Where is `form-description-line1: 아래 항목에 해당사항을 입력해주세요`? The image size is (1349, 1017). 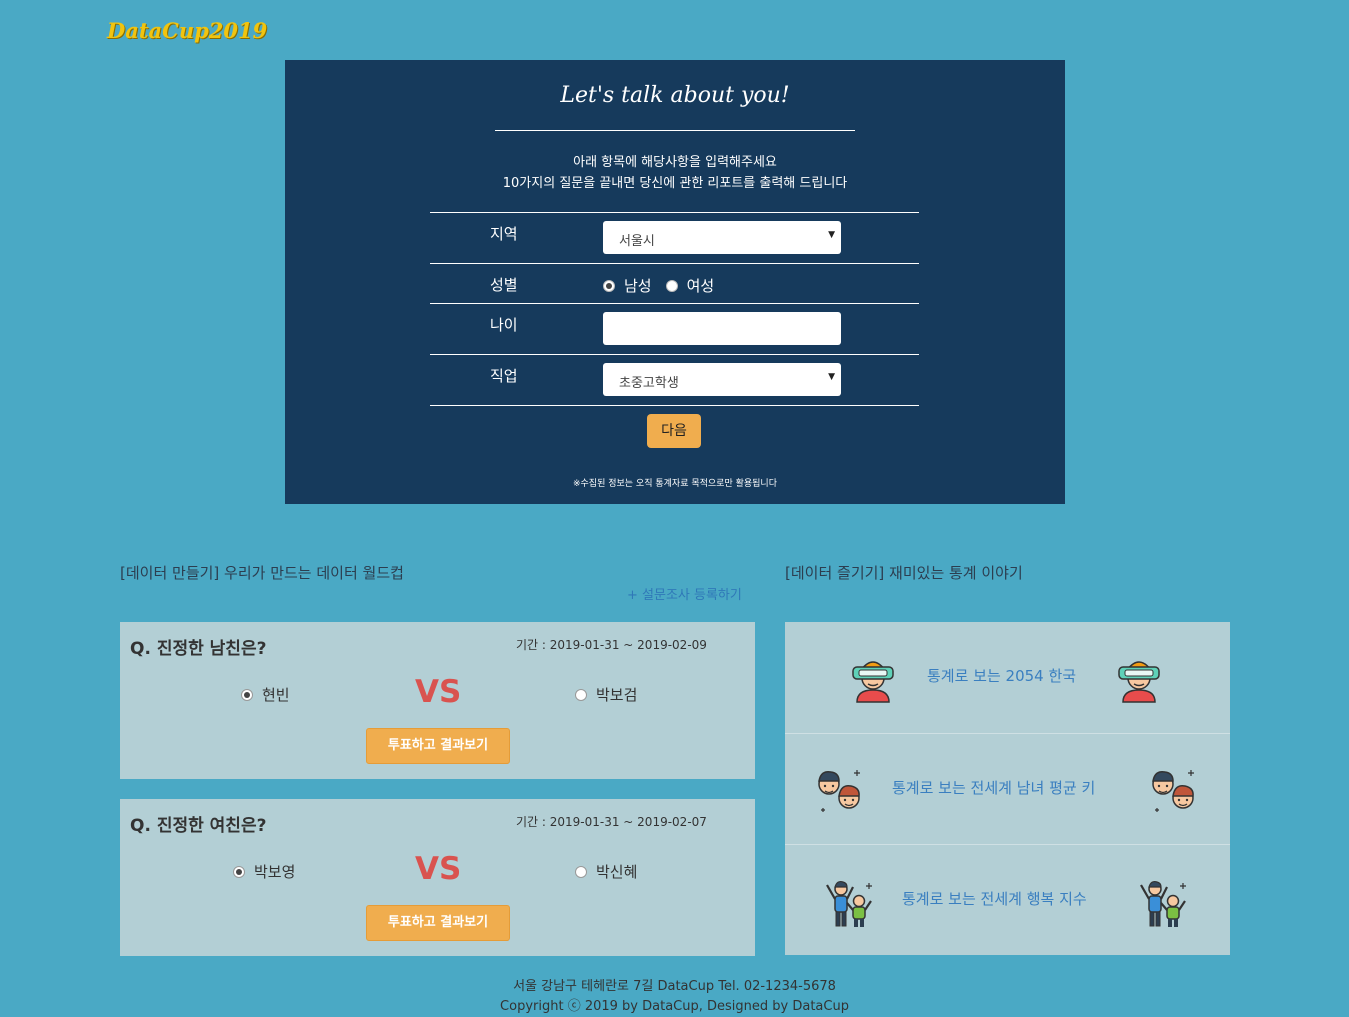
form-description-line1: 아래 항목에 해당사항을 입력해주세요 is located at coordinates (675, 162).